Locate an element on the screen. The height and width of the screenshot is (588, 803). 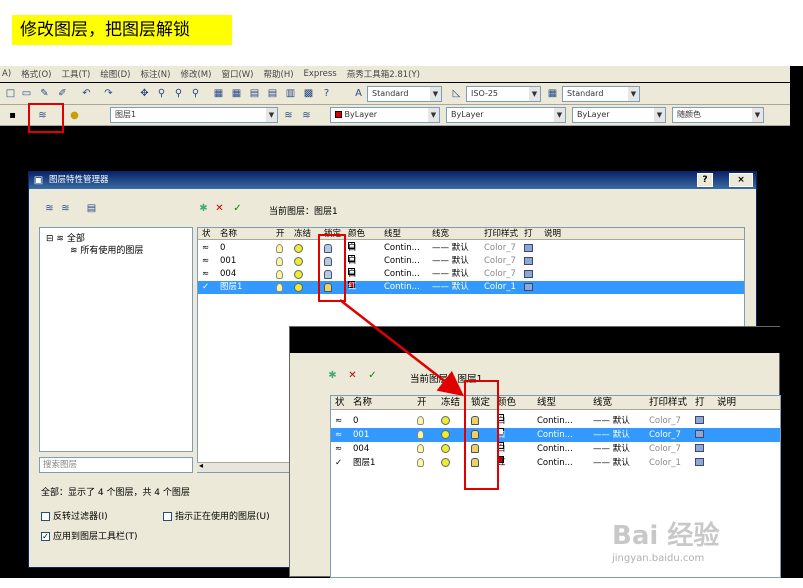
menu-item: 绘图(D) is located at coordinates (115, 74).